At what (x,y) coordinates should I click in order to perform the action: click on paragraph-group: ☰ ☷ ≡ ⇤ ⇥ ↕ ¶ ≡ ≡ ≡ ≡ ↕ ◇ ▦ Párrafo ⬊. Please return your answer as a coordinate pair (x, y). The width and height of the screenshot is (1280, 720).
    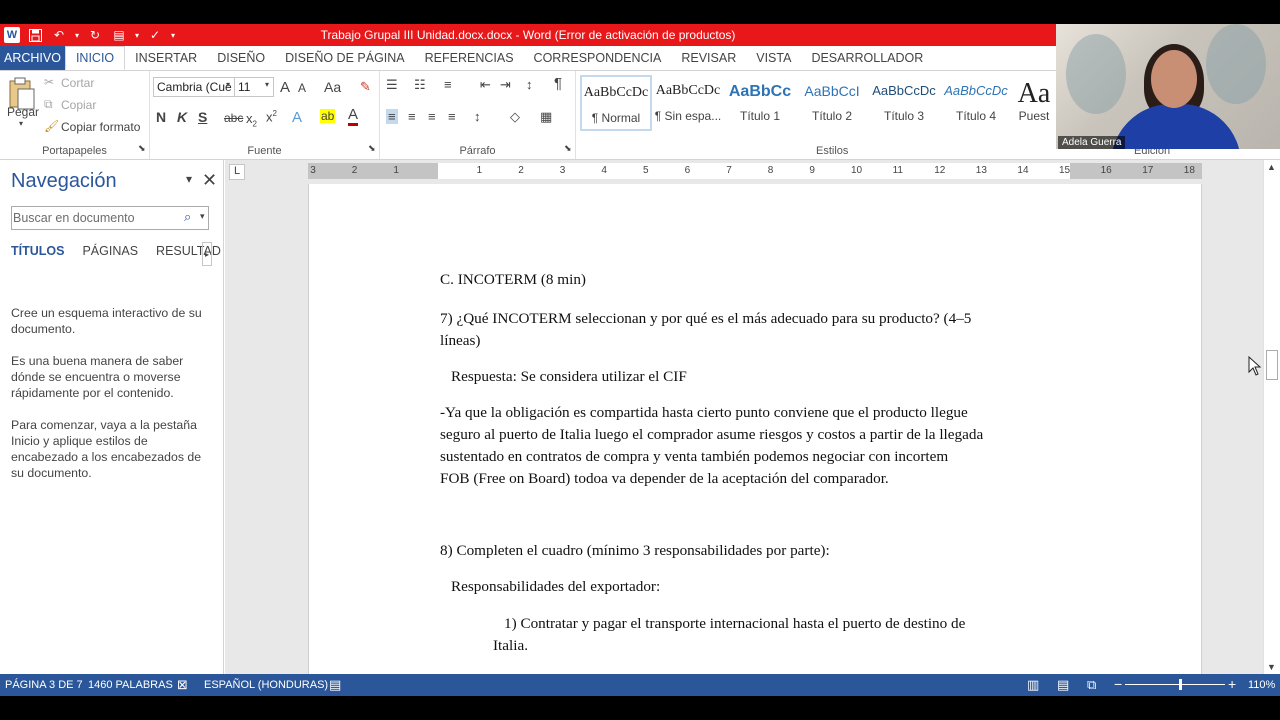
    Looking at the image, I should click on (478, 115).